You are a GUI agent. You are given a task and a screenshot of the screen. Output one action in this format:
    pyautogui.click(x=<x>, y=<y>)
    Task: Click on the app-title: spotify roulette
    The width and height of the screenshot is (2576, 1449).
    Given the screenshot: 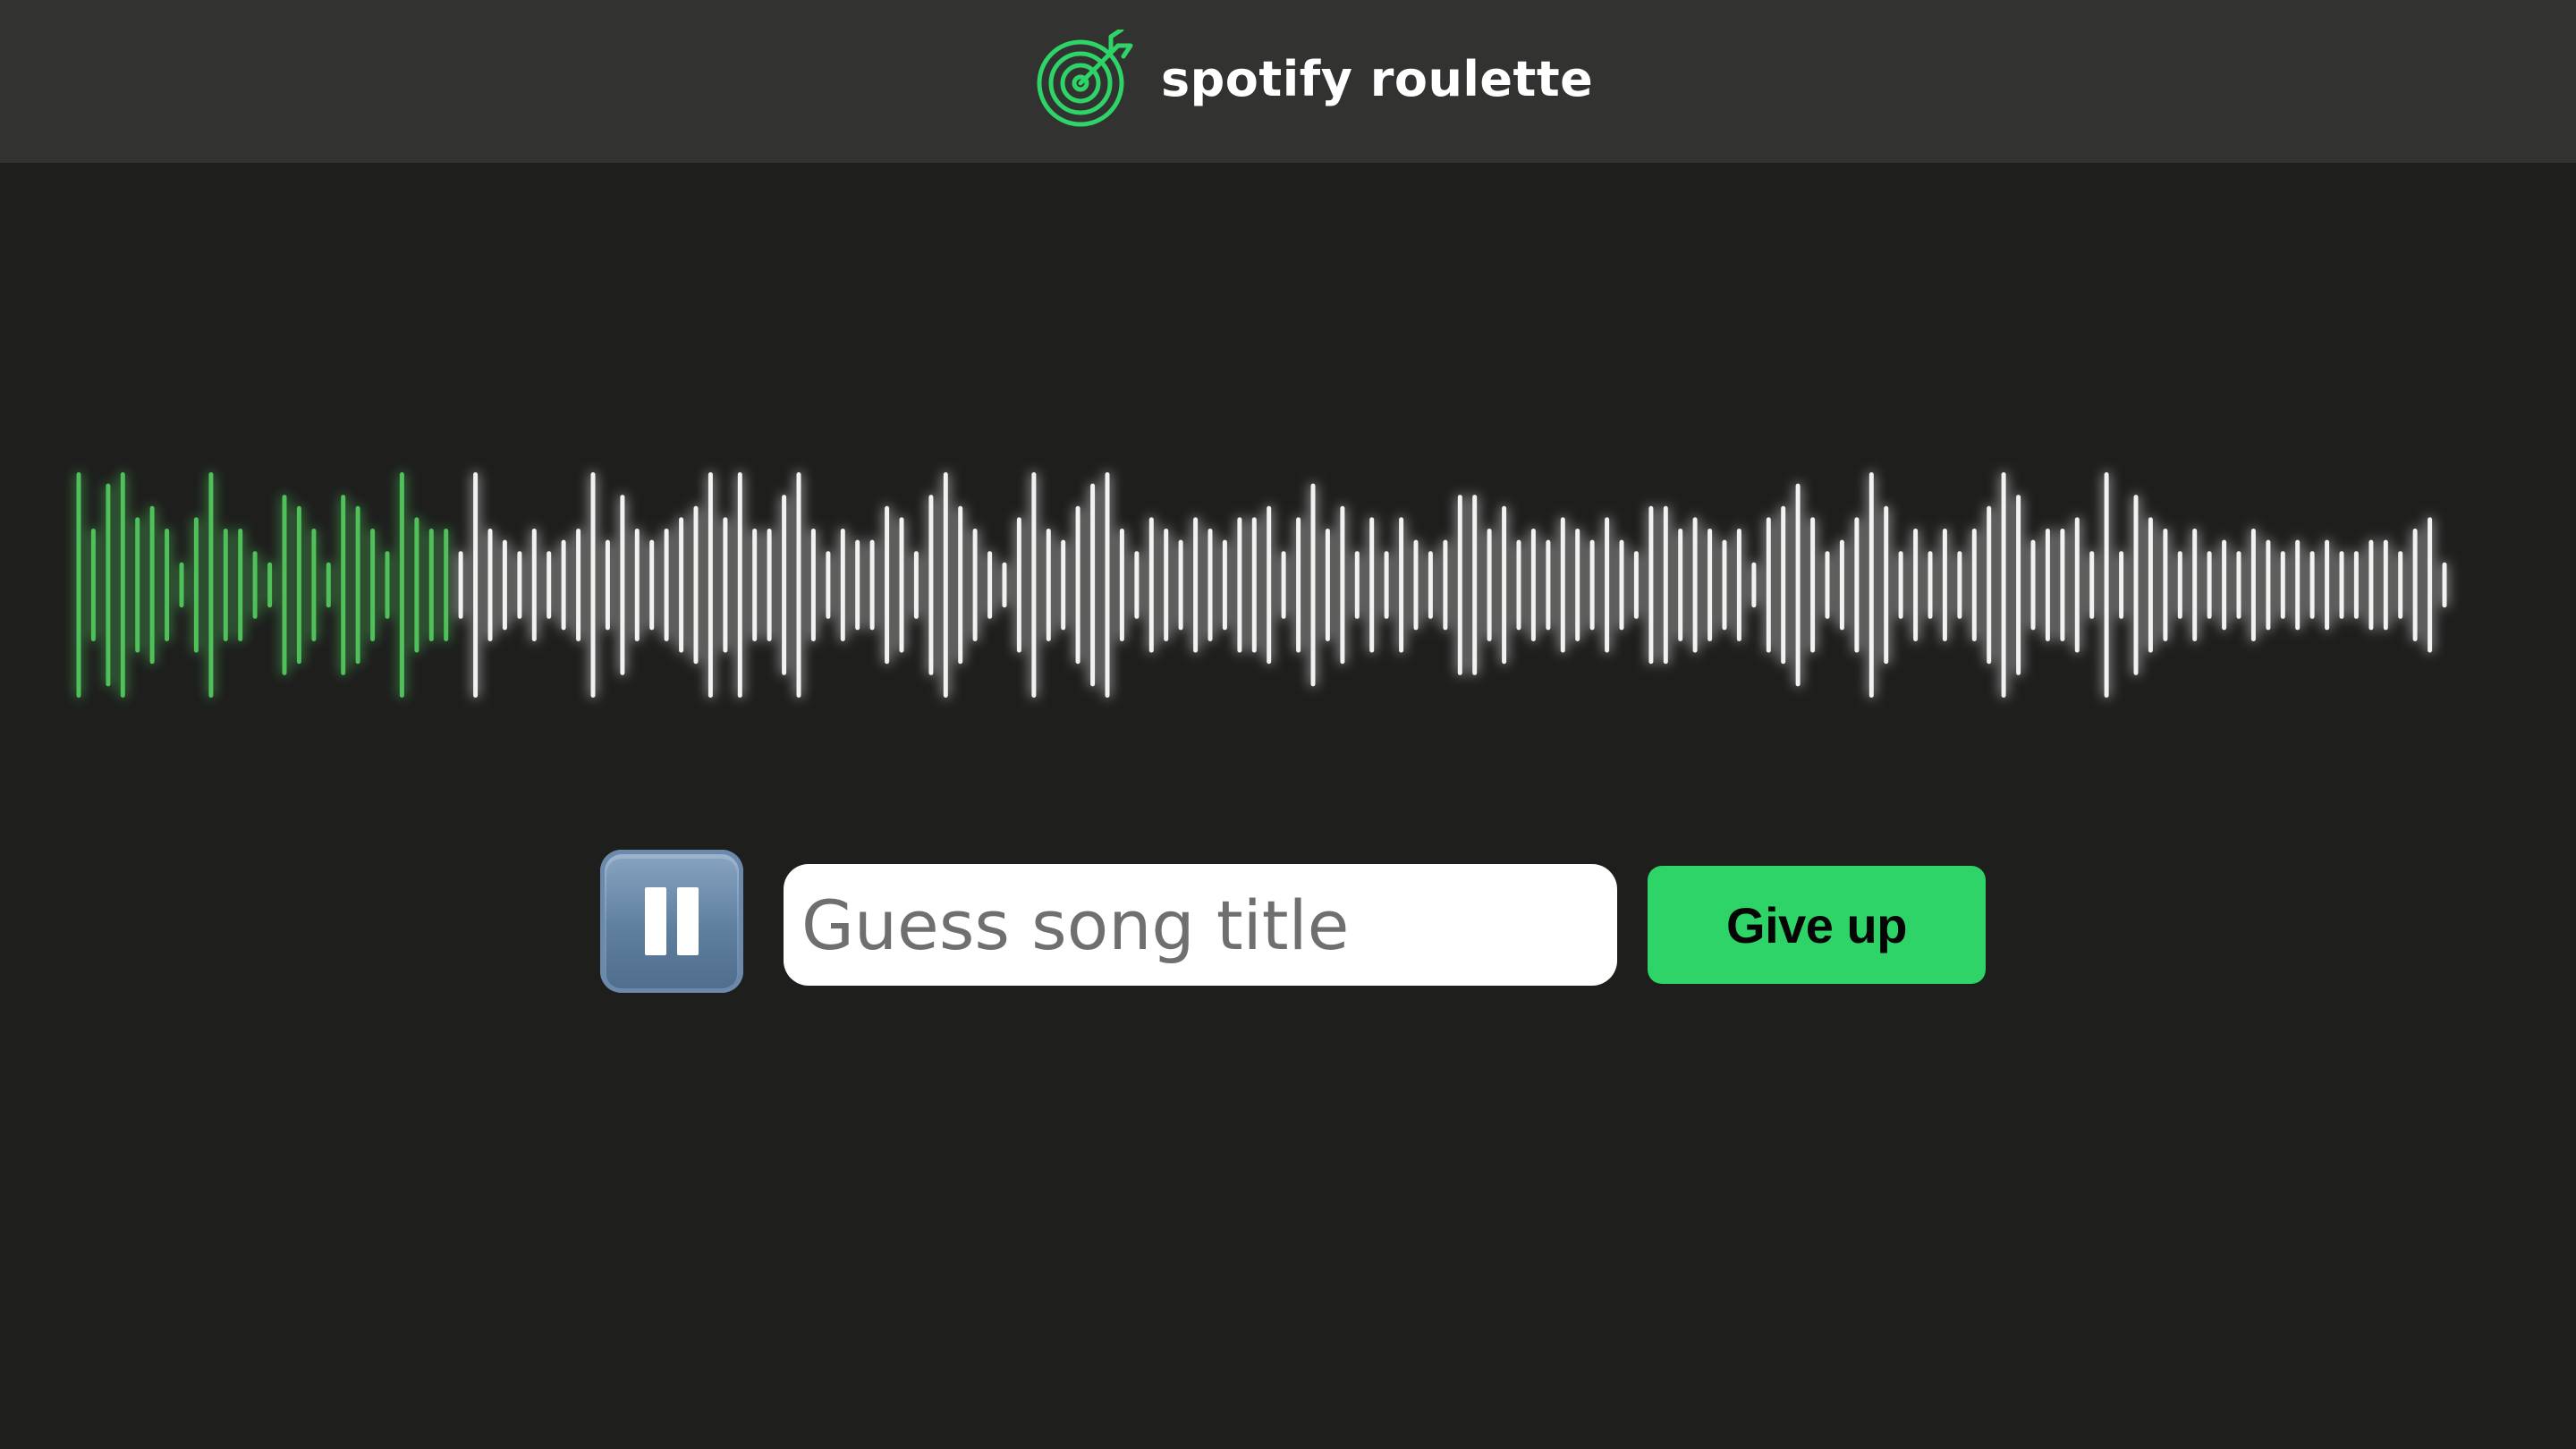 What is the action you would take?
    pyautogui.click(x=1377, y=78)
    